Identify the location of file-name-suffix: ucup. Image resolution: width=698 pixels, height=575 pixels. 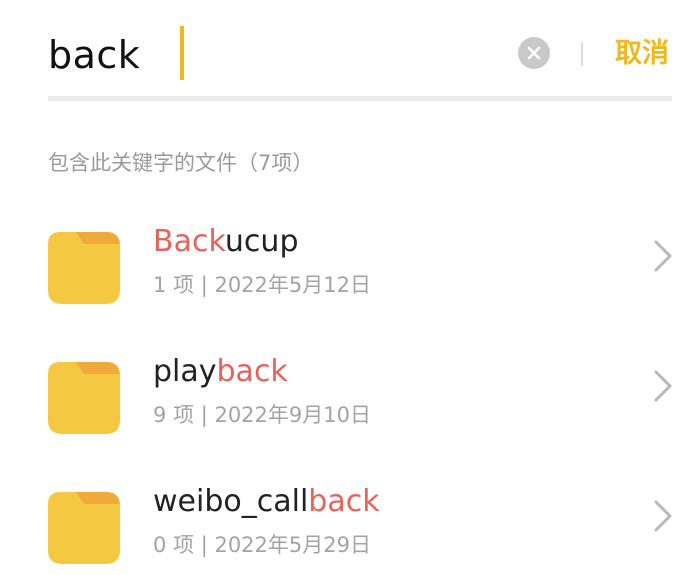
(261, 241).